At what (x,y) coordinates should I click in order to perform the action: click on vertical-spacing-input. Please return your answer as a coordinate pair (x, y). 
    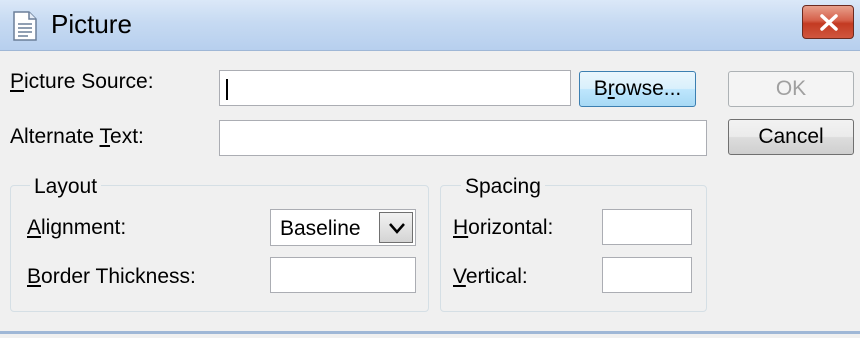
    Looking at the image, I should click on (647, 275).